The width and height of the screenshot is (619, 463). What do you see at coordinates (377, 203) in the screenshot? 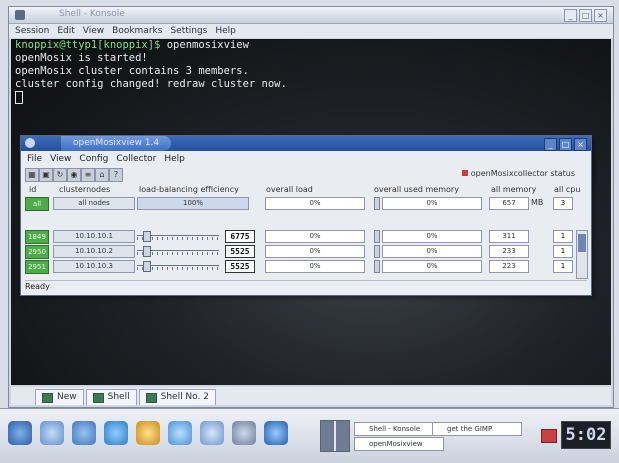
I see `summary-mem-bar` at bounding box center [377, 203].